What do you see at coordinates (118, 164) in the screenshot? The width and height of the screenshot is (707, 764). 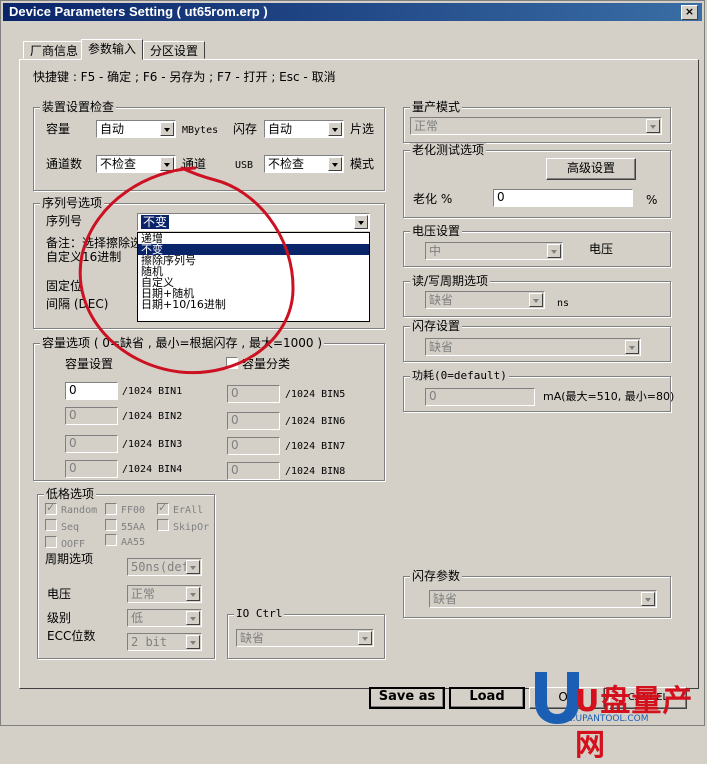 I see `channels-select-value: 不检查` at bounding box center [118, 164].